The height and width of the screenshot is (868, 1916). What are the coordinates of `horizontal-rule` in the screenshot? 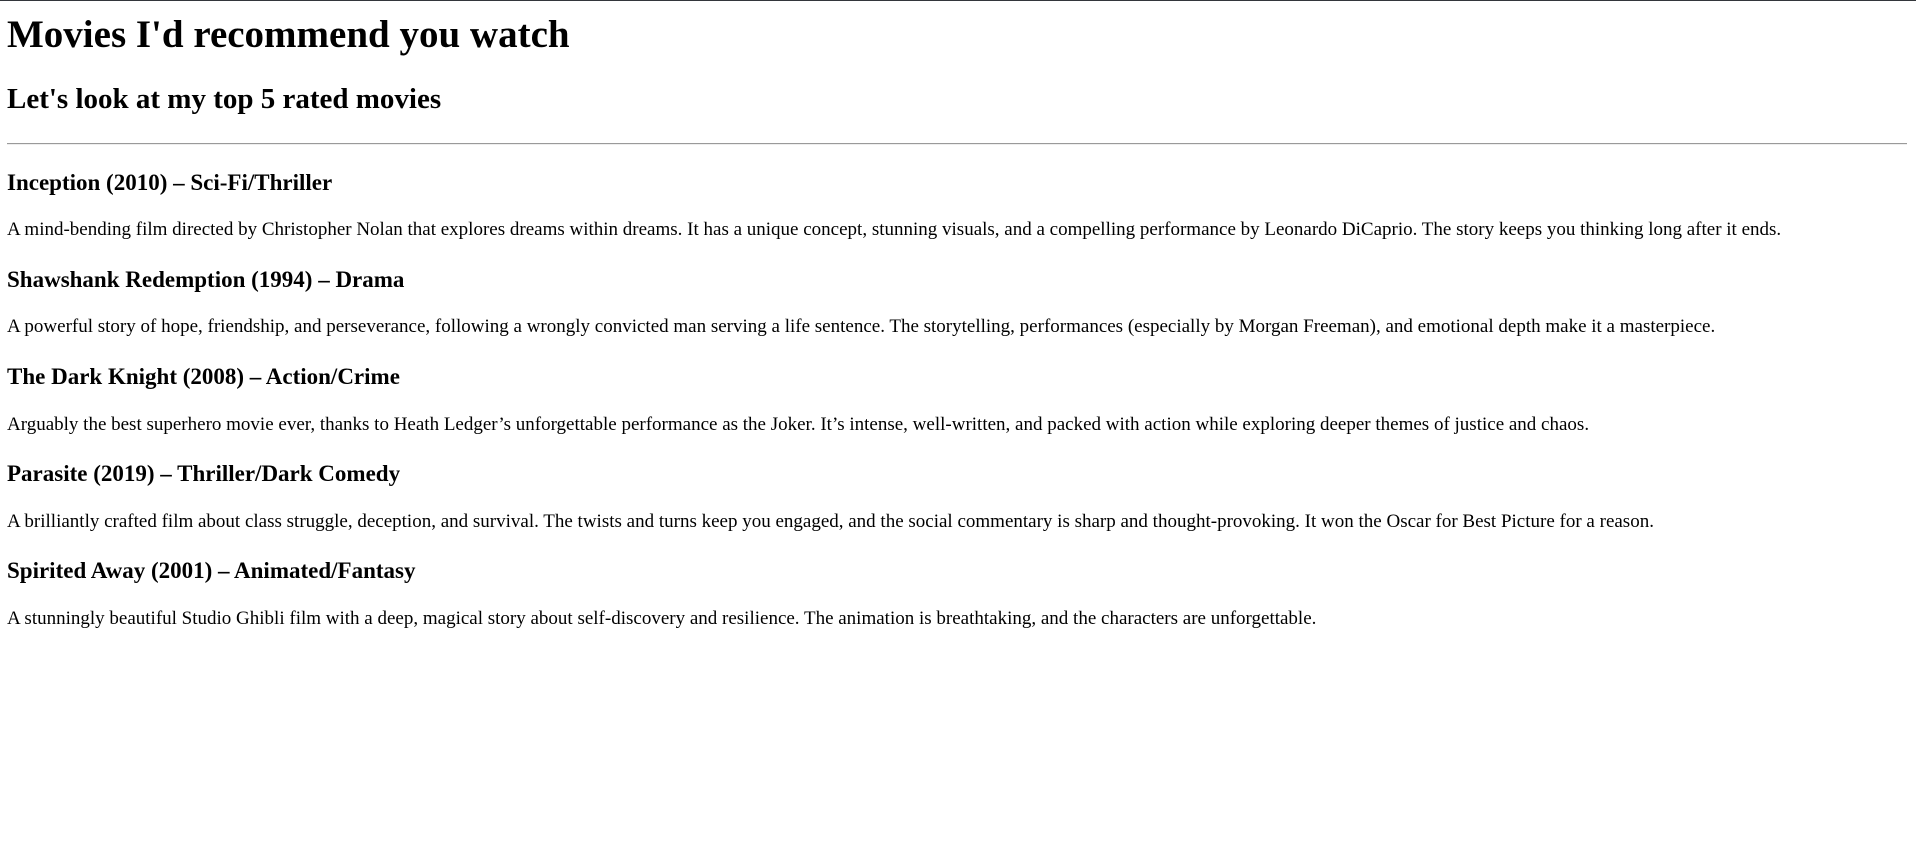 It's located at (957, 144).